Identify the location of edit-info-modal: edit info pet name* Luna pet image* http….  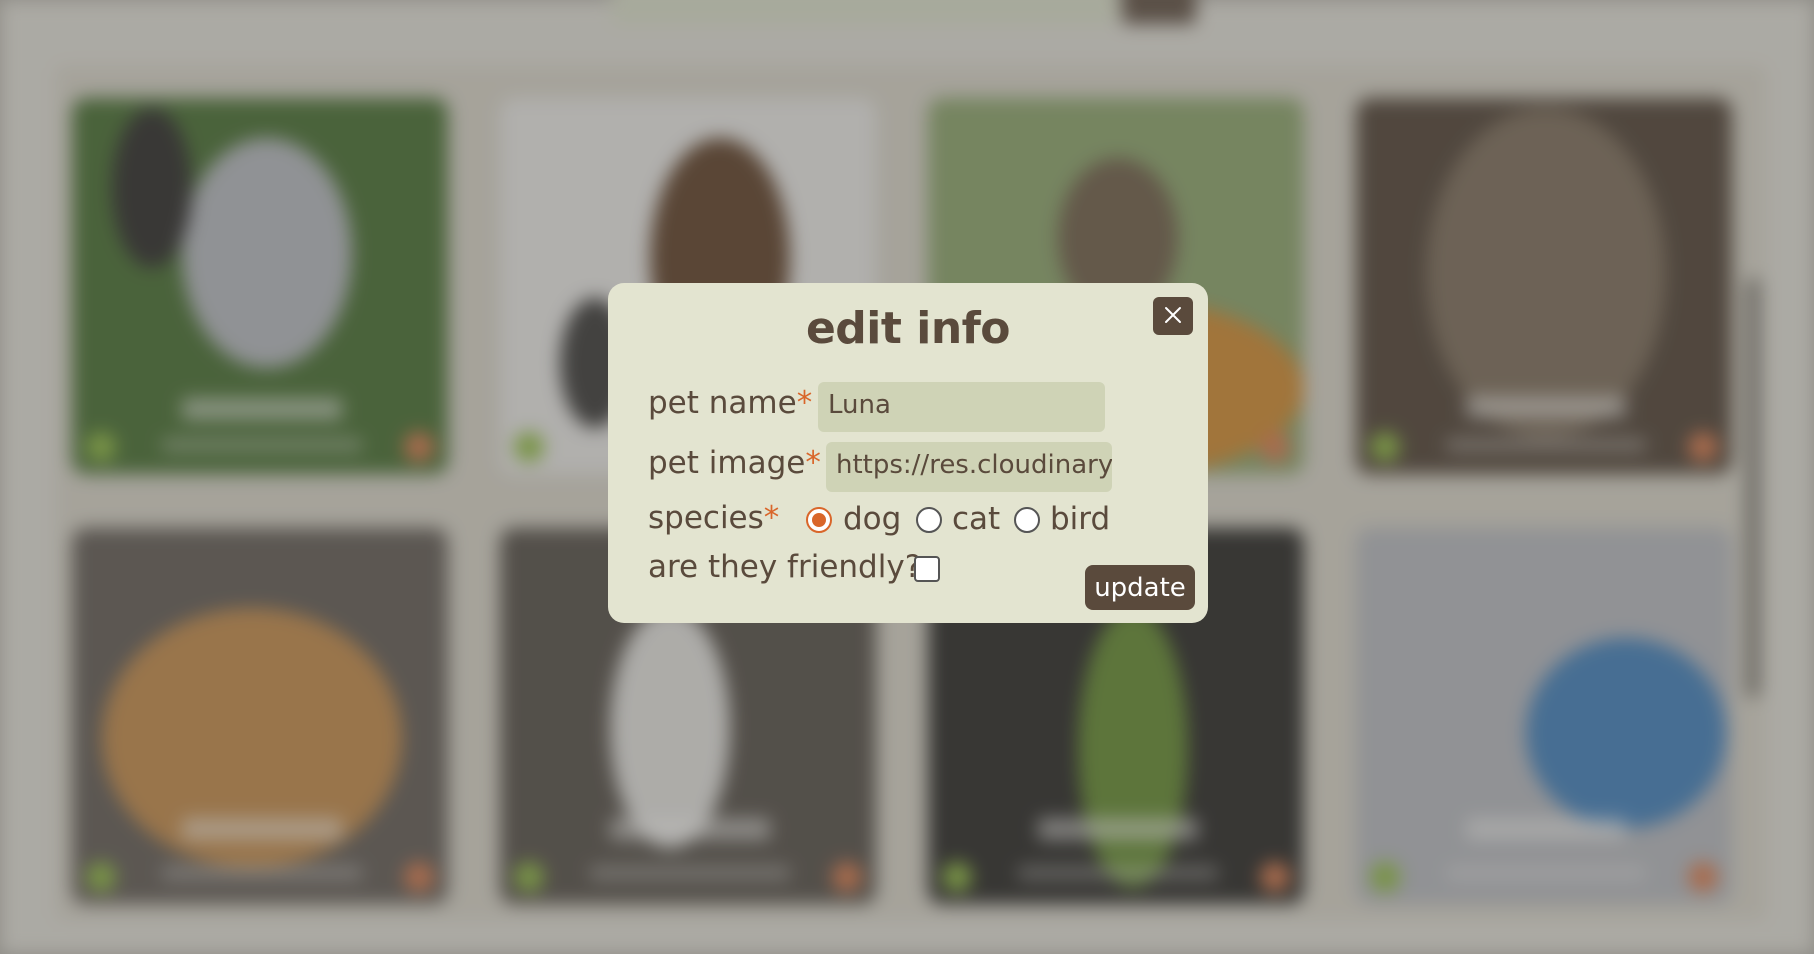
(908, 453).